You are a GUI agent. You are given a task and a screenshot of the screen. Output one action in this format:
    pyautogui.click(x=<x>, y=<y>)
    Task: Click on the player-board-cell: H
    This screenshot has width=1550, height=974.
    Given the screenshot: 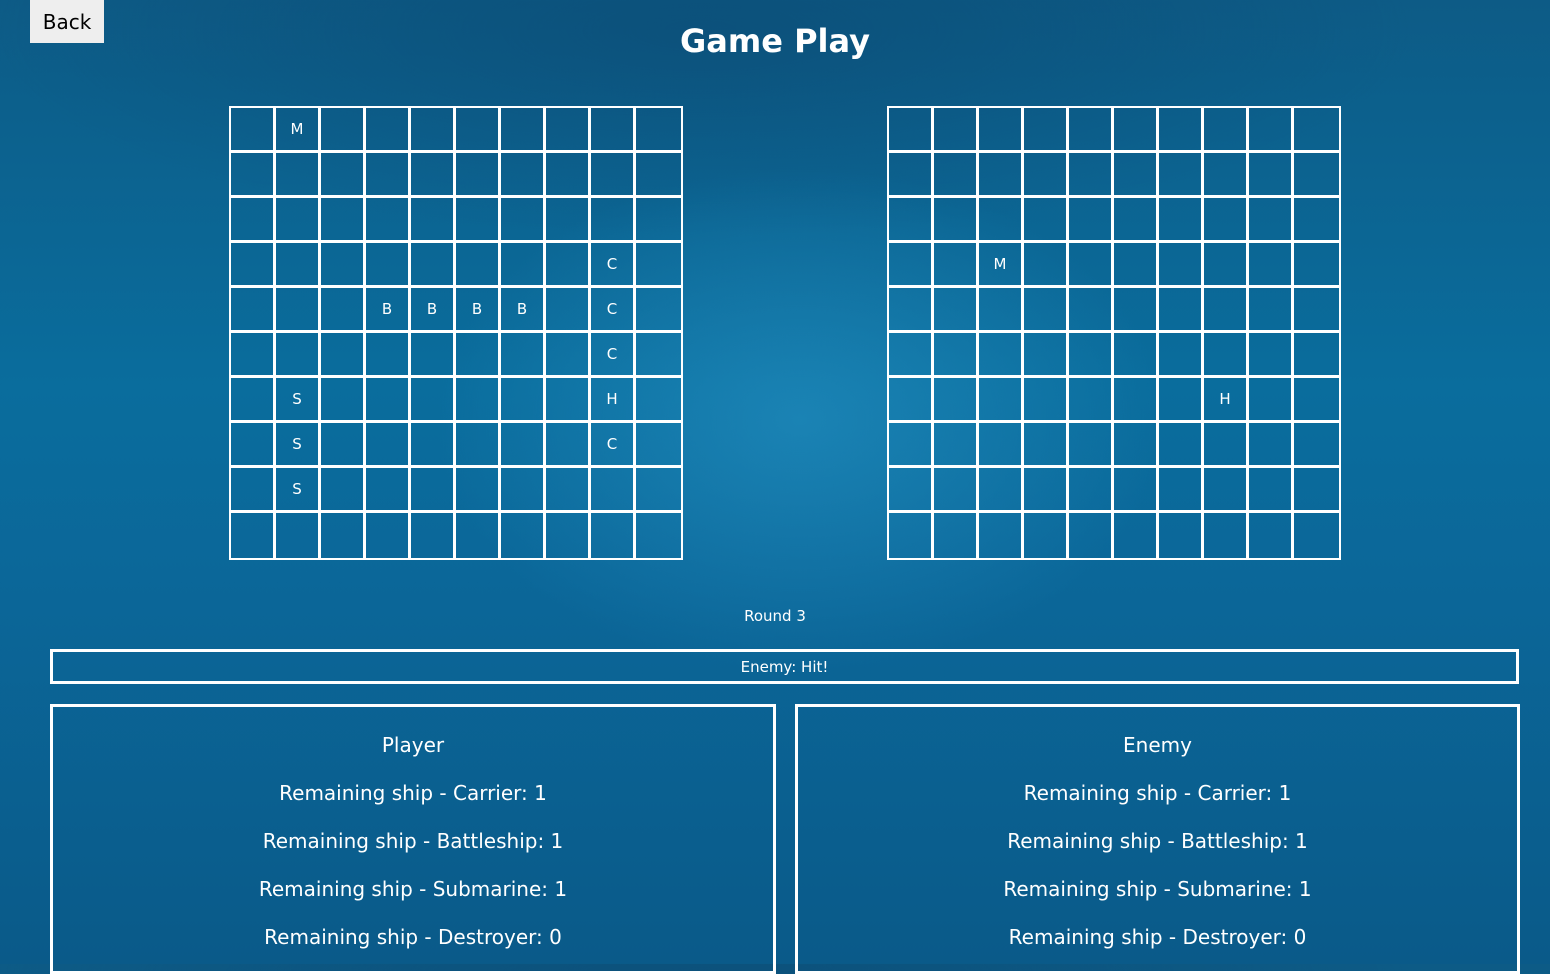 What is the action you would take?
    pyautogui.click(x=613, y=400)
    